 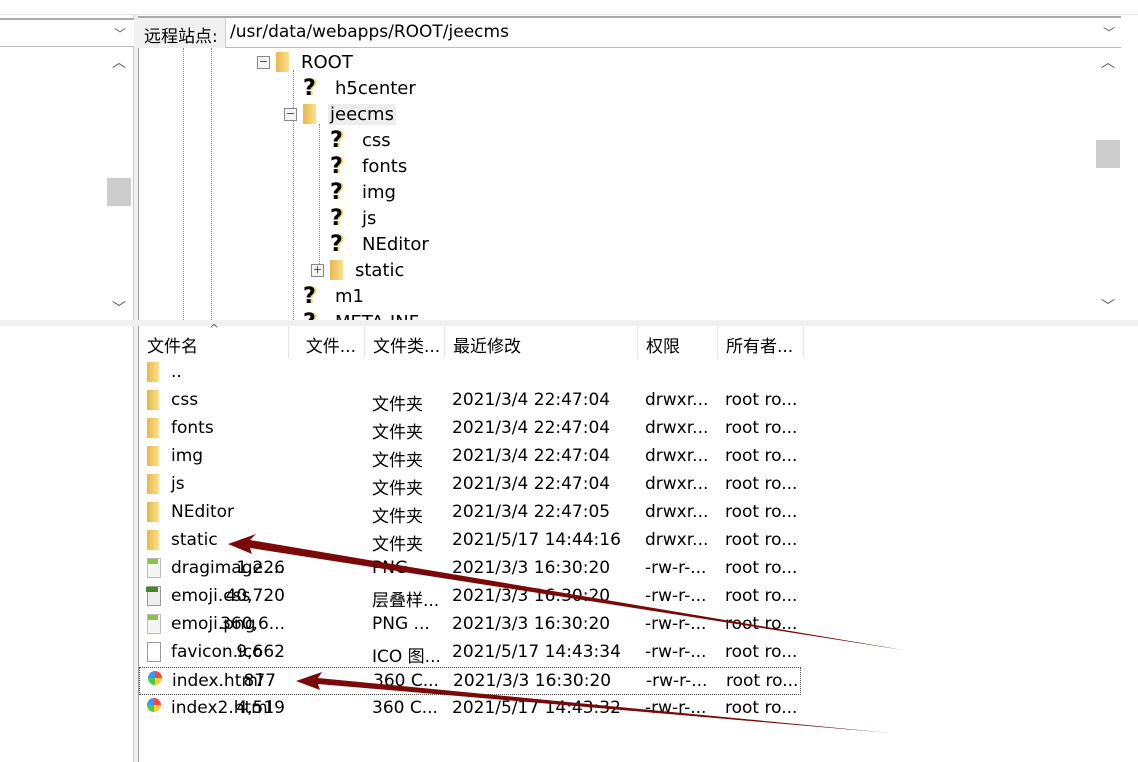 I want to click on file-name: .., so click(x=176, y=372).